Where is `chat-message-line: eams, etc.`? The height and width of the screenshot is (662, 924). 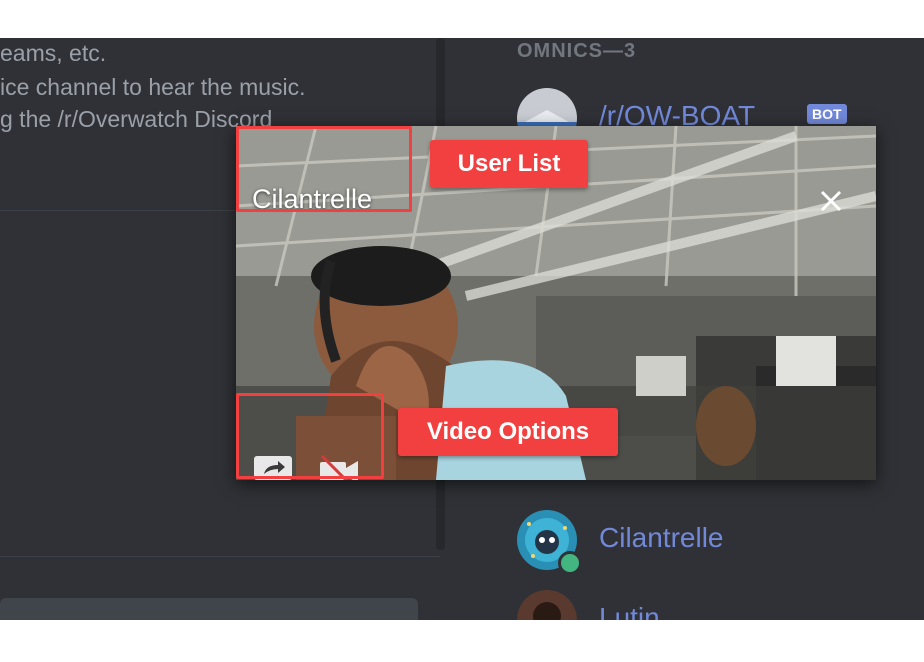 chat-message-line: eams, etc. is located at coordinates (53, 53).